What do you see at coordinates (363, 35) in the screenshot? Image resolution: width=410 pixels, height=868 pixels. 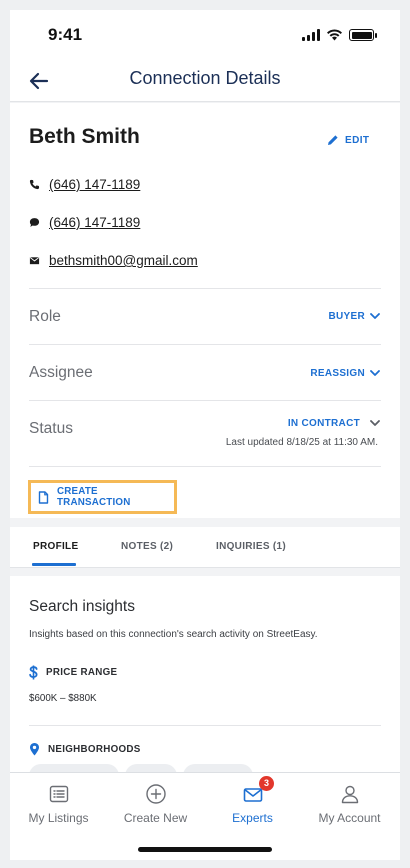 I see `battery-icon` at bounding box center [363, 35].